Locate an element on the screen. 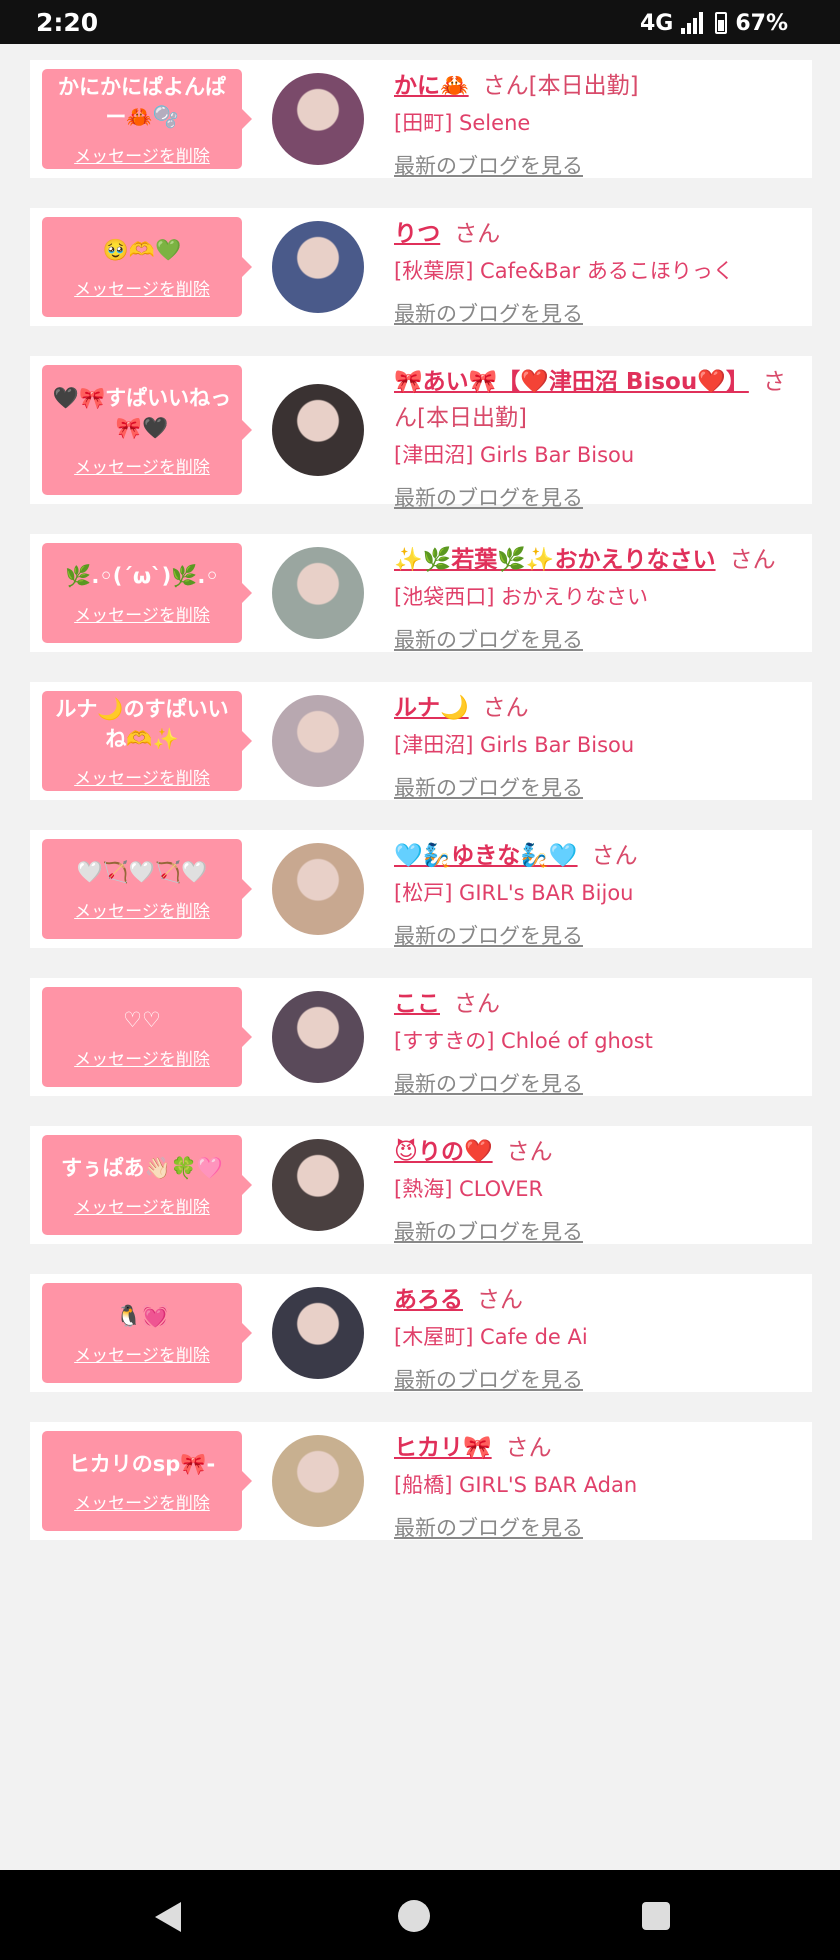 The width and height of the screenshot is (840, 1960). cast-info: ここ さん [すすきの] Chloé of ghost 最新のブログを見る is located at coordinates (597, 1044).